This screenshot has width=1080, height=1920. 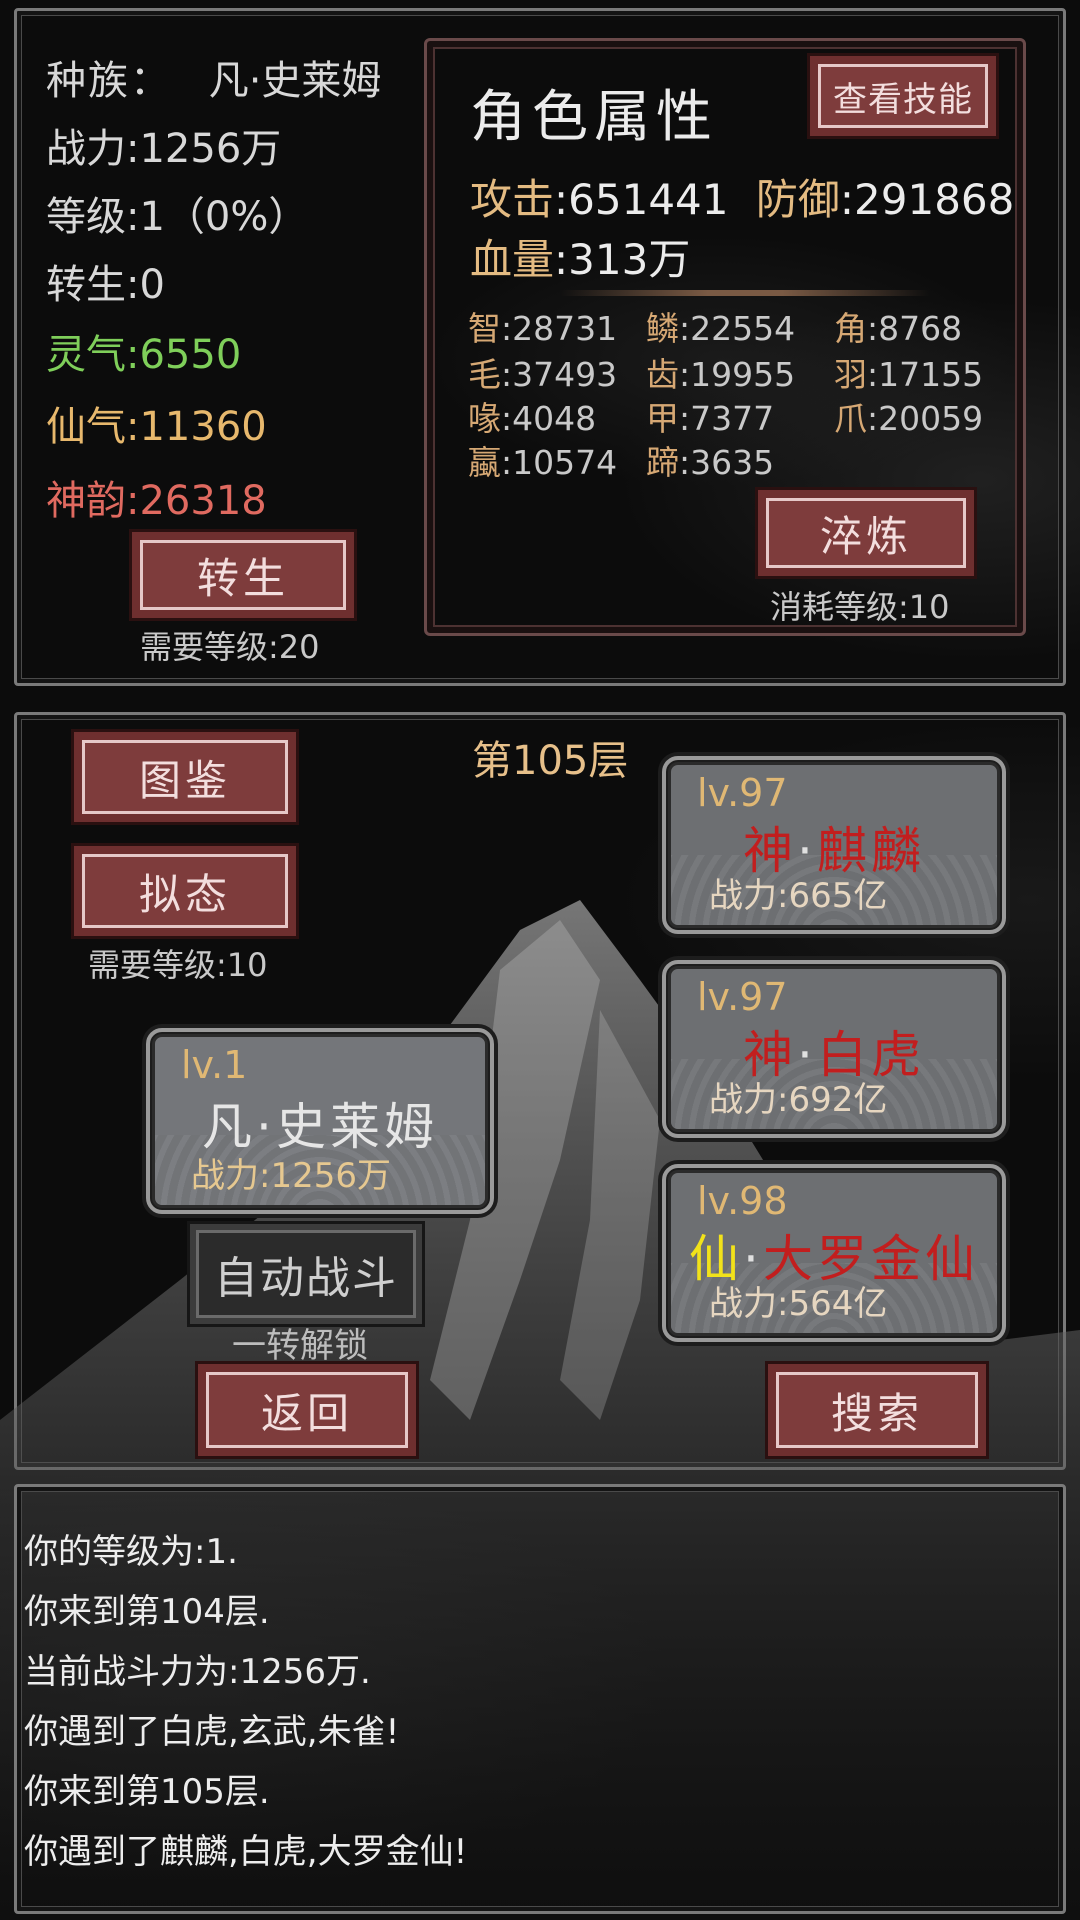 I want to click on floor-label: 第105层, so click(x=550, y=761).